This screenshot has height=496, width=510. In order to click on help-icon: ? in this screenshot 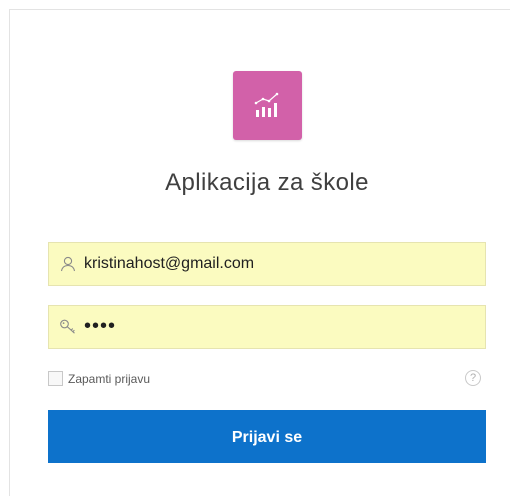, I will do `click(473, 378)`.